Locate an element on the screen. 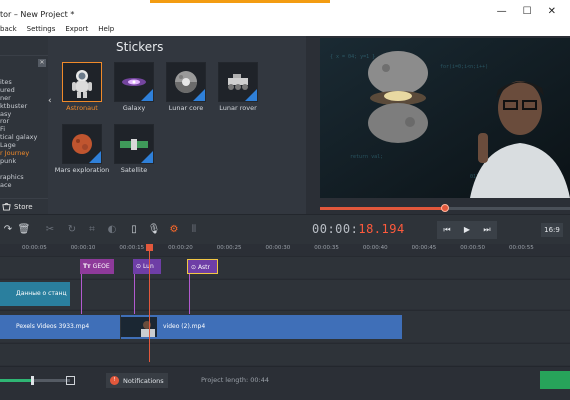 The width and height of the screenshot is (570, 400). store-button: Store is located at coordinates (24, 206).